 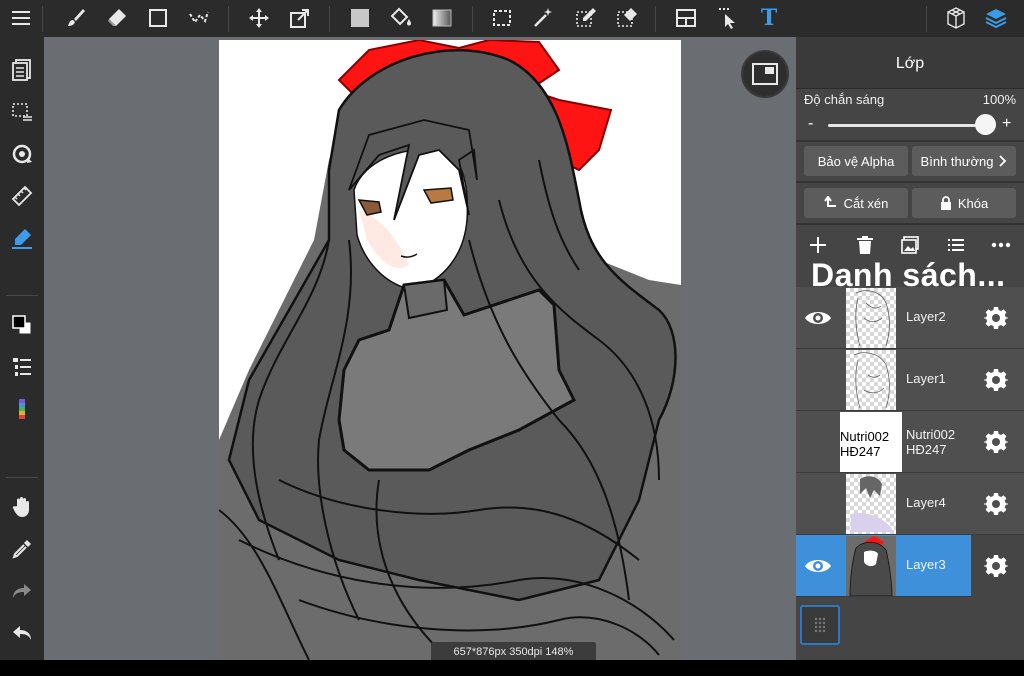 I want to click on text-tool-label: T, so click(x=769, y=18).